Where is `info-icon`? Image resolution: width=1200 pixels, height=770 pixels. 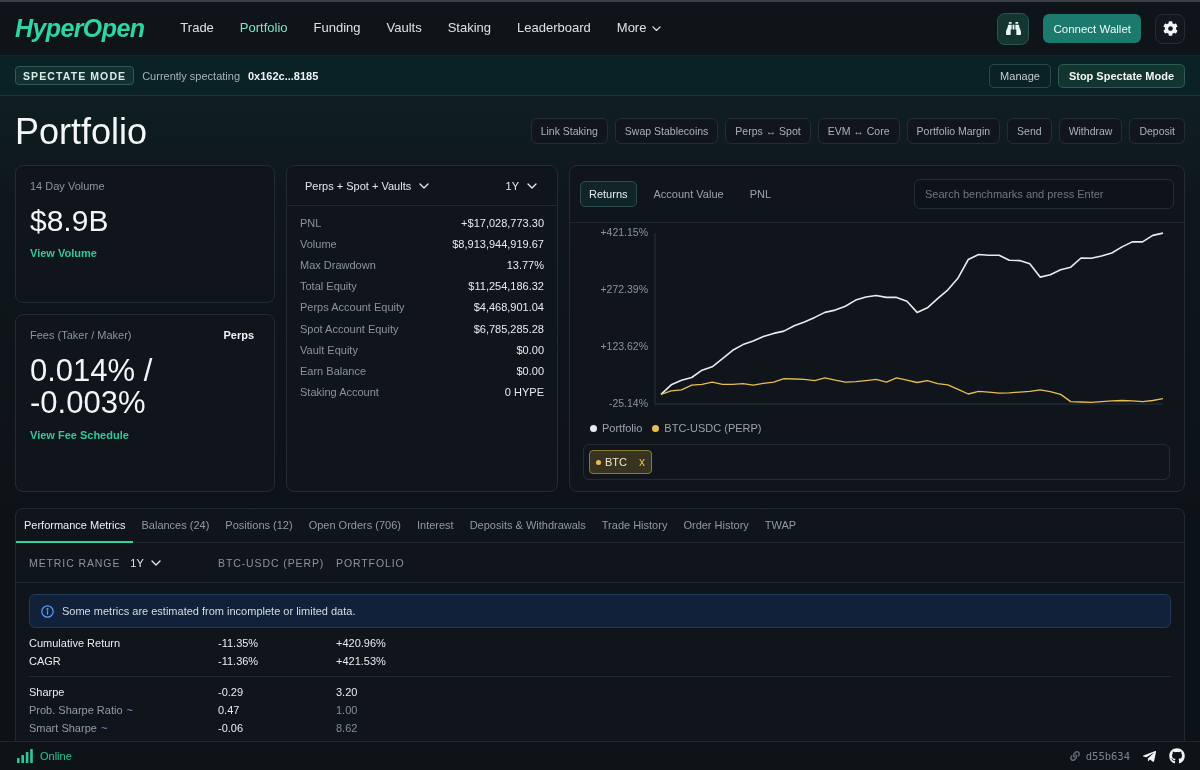 info-icon is located at coordinates (47, 611).